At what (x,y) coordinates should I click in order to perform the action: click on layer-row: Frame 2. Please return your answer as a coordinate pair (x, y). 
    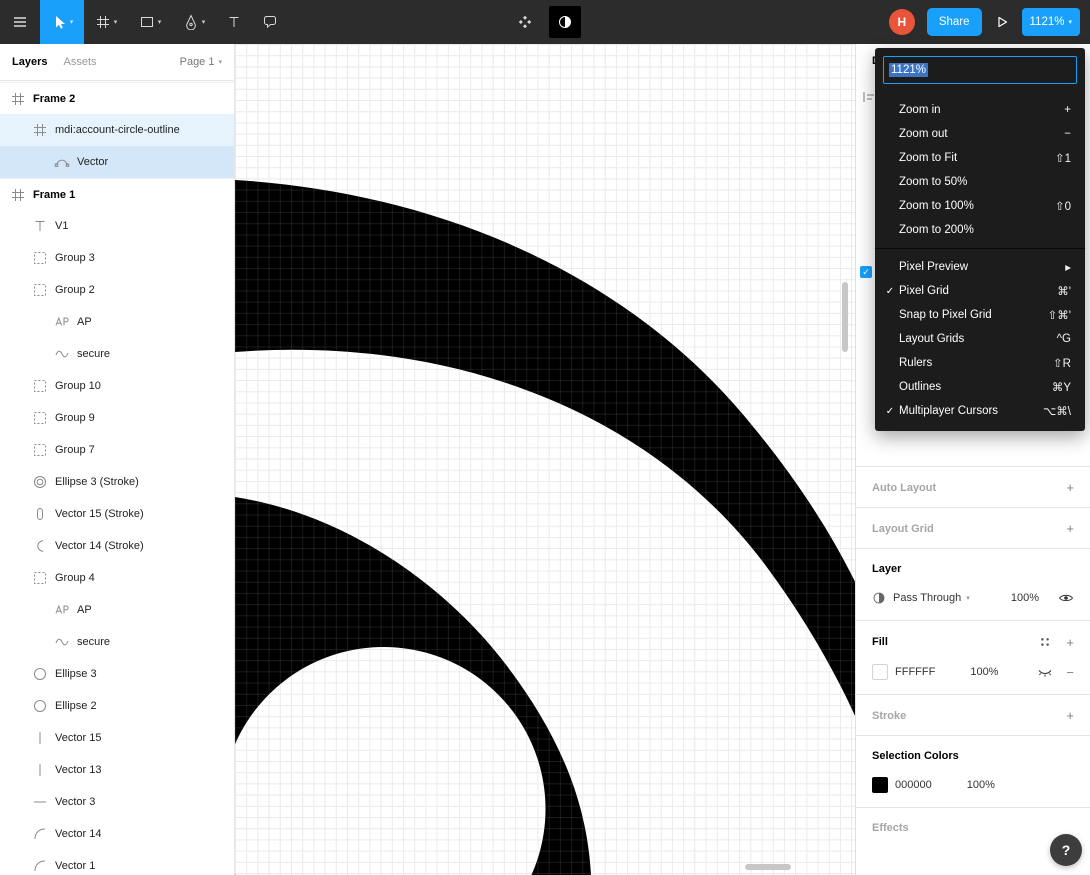
    Looking at the image, I should click on (117, 98).